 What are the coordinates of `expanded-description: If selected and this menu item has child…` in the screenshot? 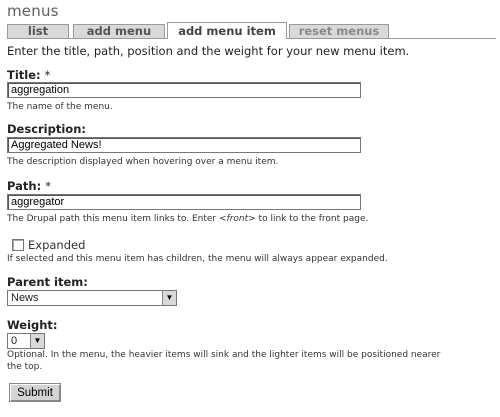 It's located at (197, 259).